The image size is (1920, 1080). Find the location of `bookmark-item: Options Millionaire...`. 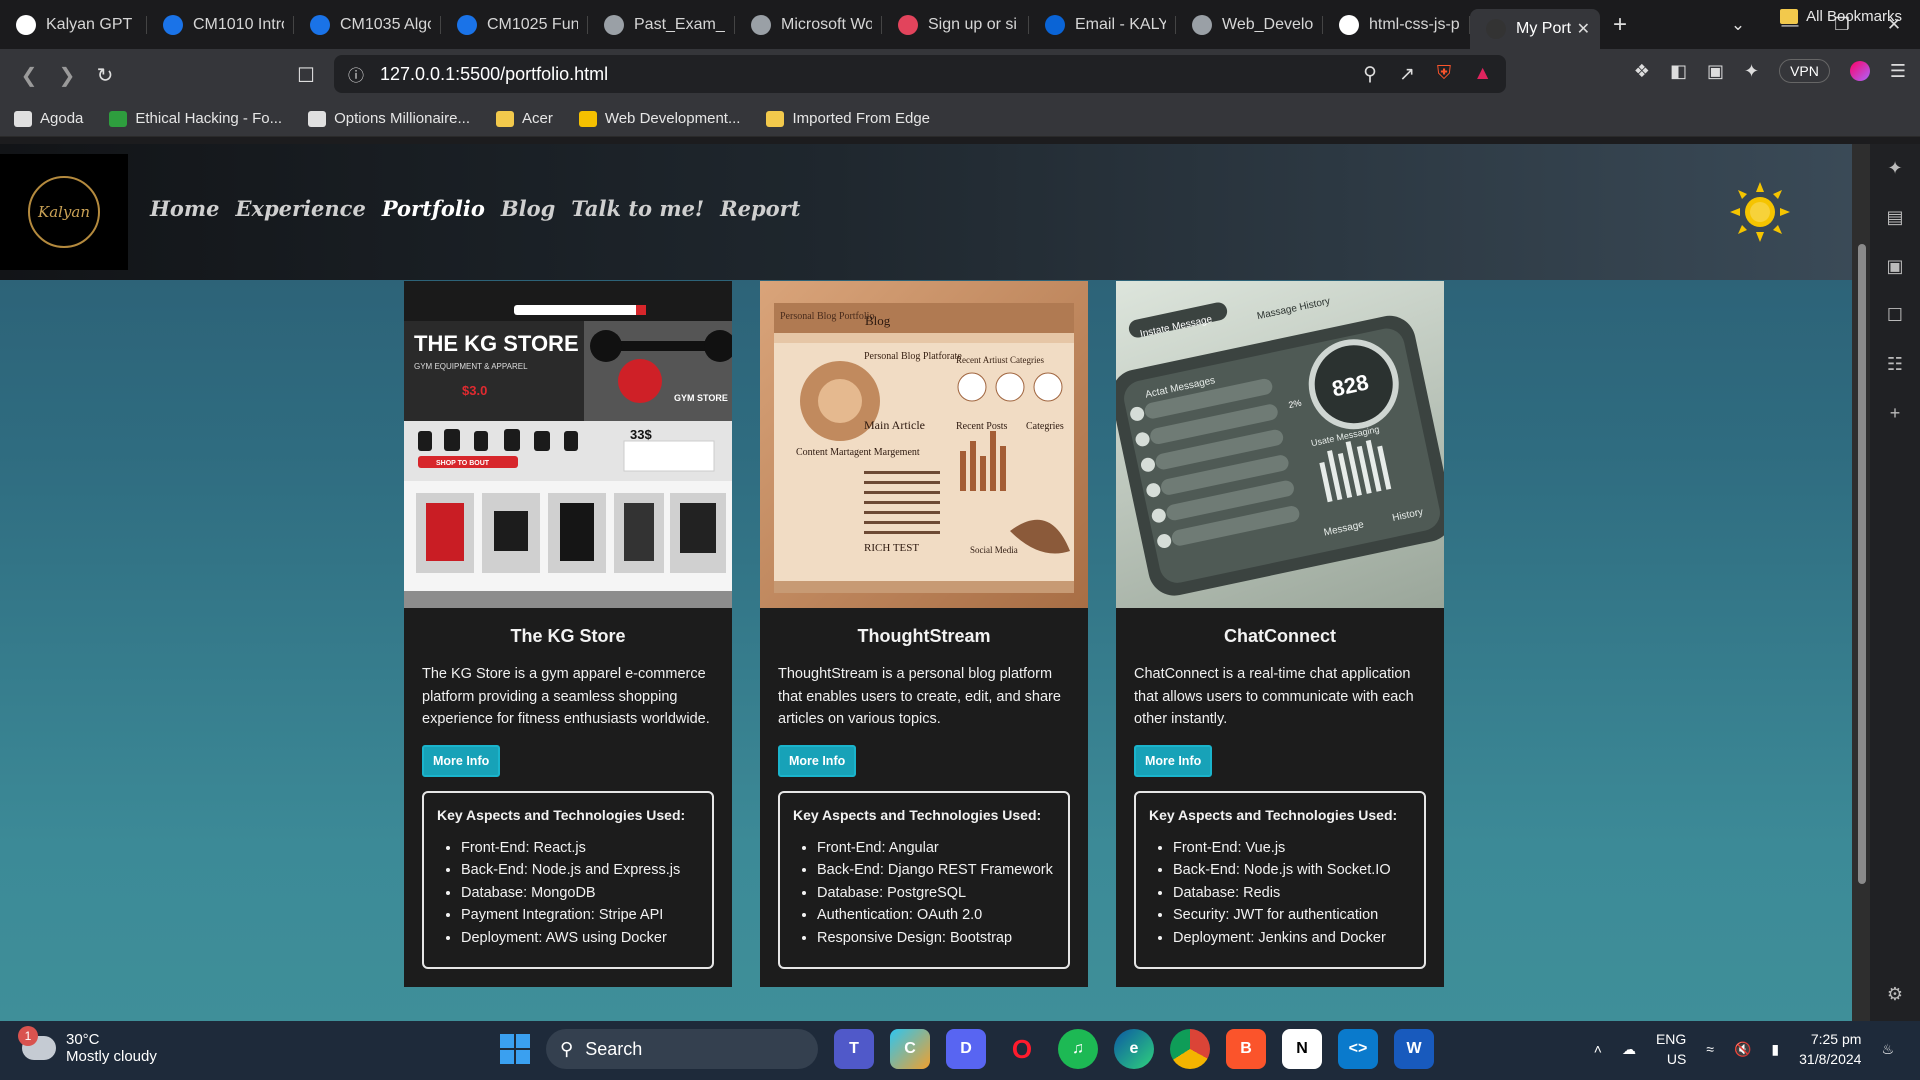

bookmark-item: Options Millionaire... is located at coordinates (389, 118).